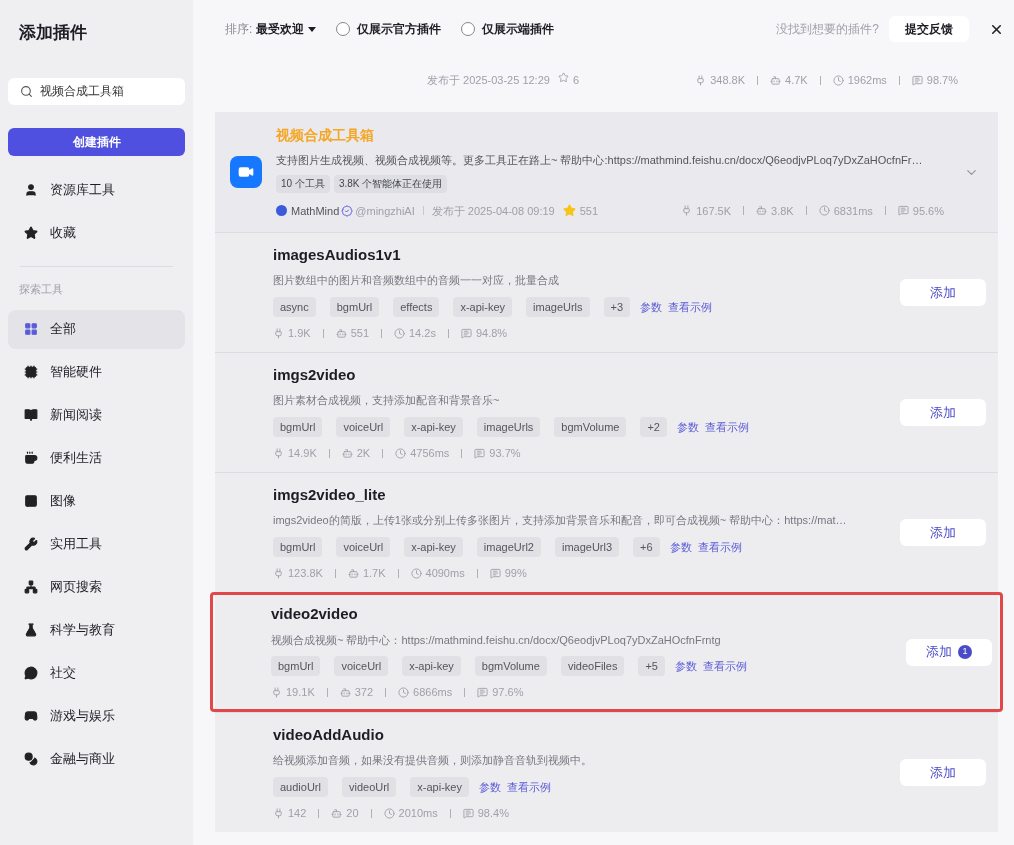 The image size is (1014, 845). What do you see at coordinates (53, 33) in the screenshot?
I see `panel-title: 添加插件` at bounding box center [53, 33].